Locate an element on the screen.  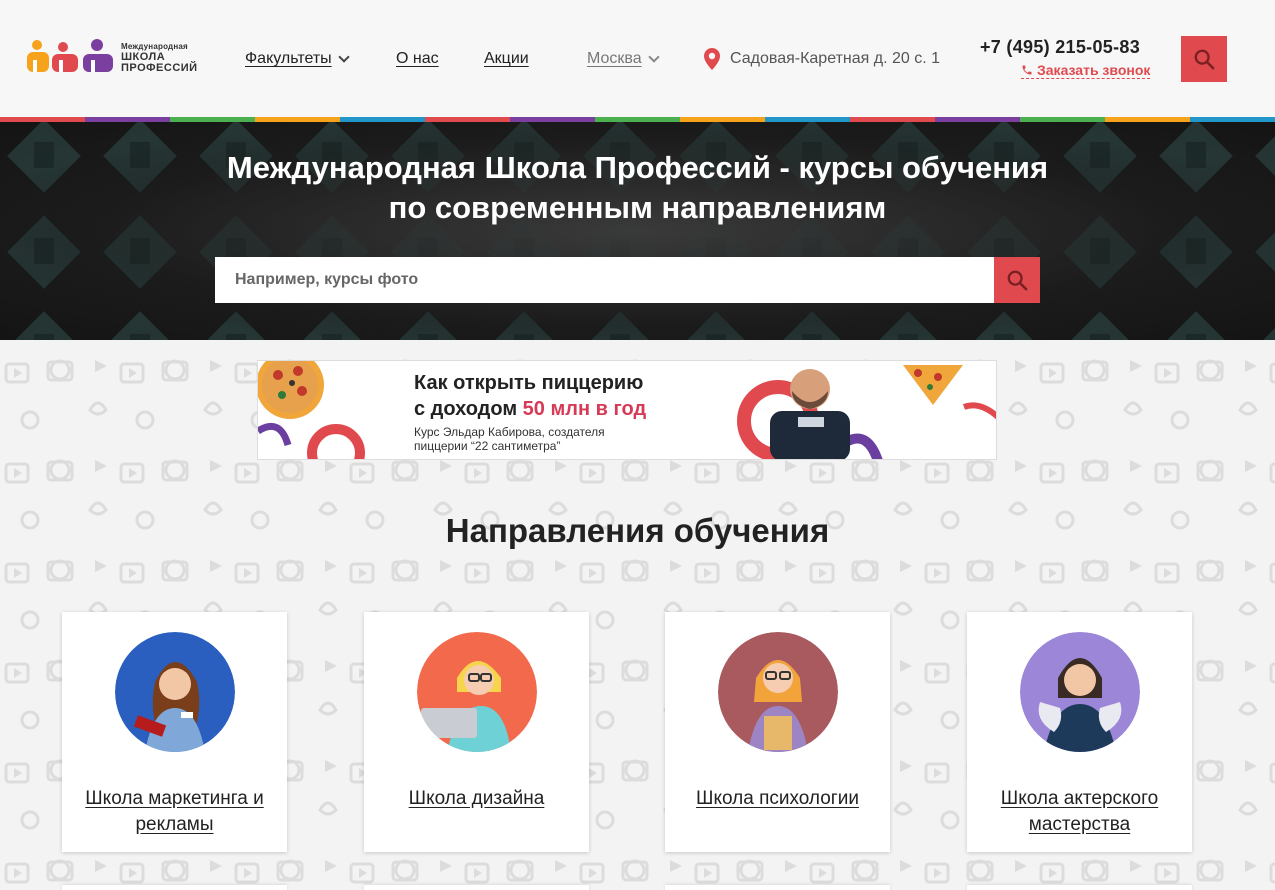
map-pin-icon is located at coordinates (712, 59).